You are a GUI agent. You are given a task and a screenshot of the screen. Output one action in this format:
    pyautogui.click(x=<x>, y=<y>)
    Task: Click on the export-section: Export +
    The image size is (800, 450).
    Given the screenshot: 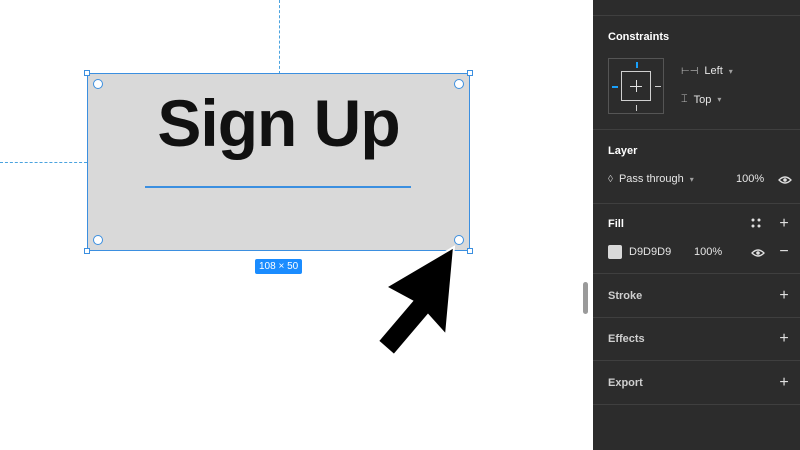 What is the action you would take?
    pyautogui.click(x=696, y=383)
    